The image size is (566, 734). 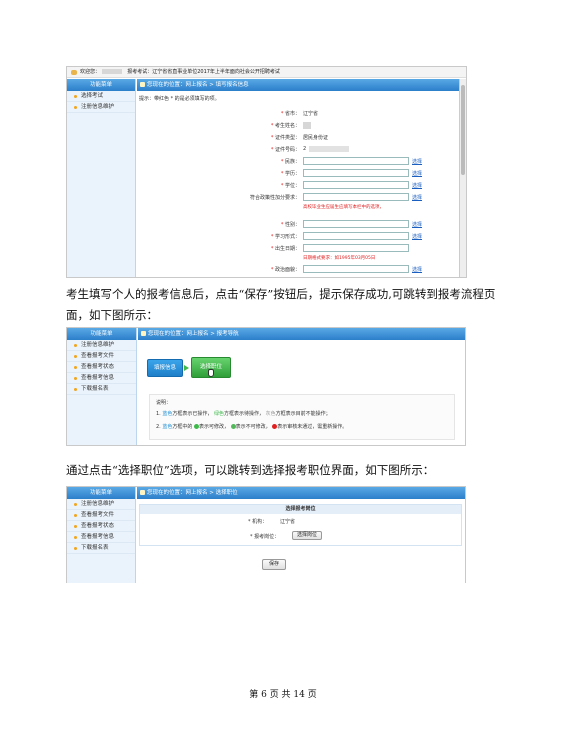 I want to click on form-row: * 证件类型： 居民身份证, so click(x=298, y=137).